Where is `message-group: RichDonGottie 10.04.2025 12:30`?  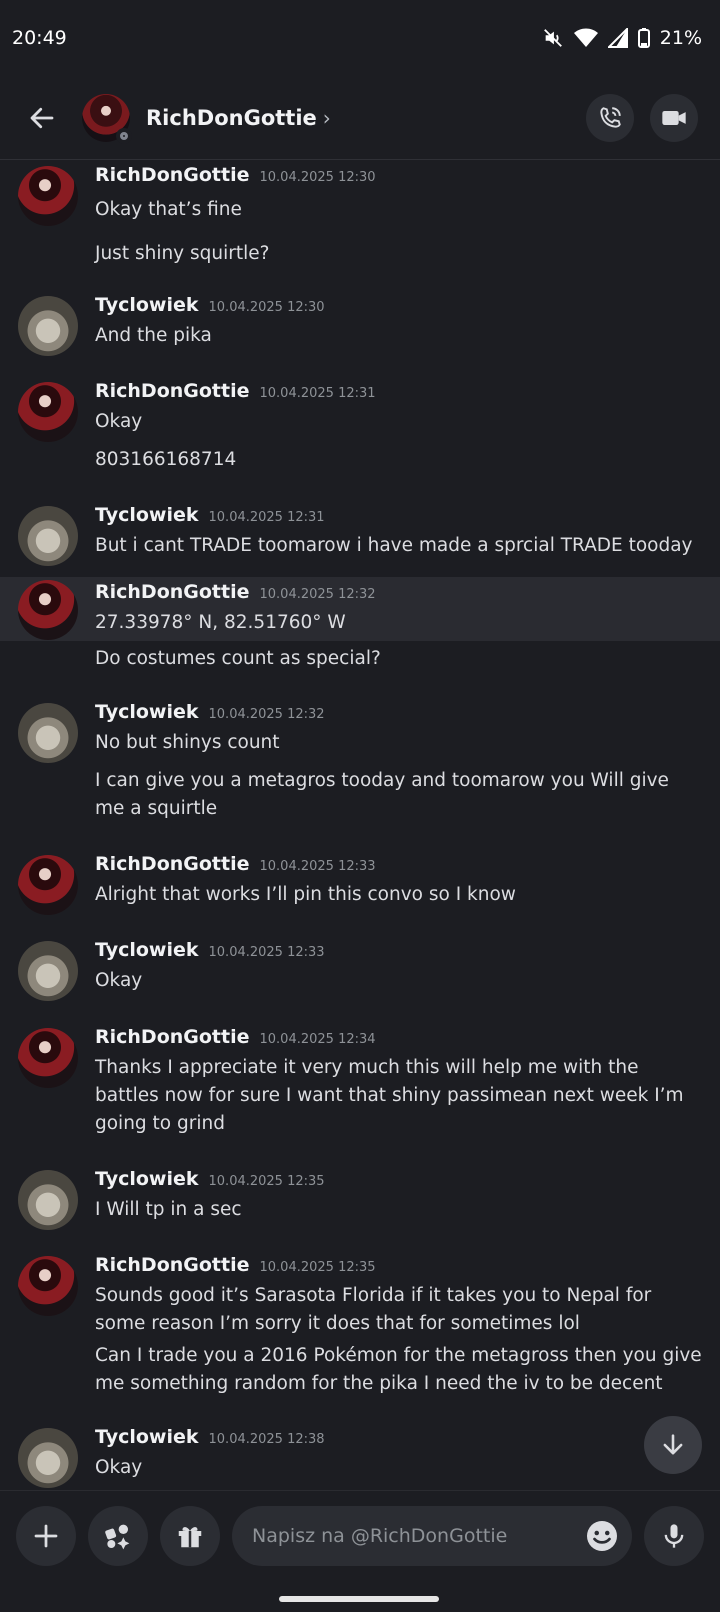 message-group: RichDonGottie 10.04.2025 12:30 is located at coordinates (360, 193).